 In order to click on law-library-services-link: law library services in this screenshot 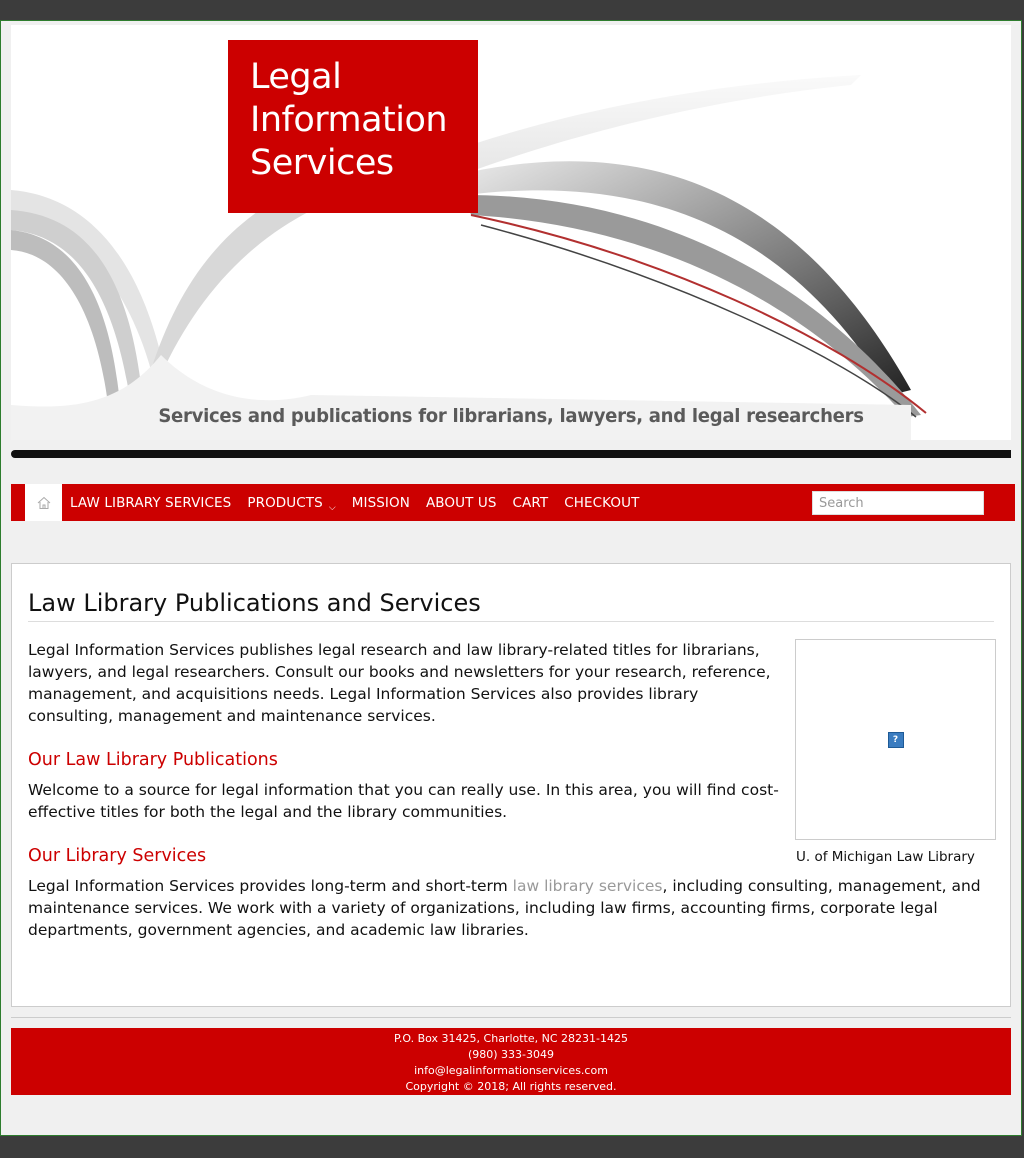, I will do `click(588, 886)`.